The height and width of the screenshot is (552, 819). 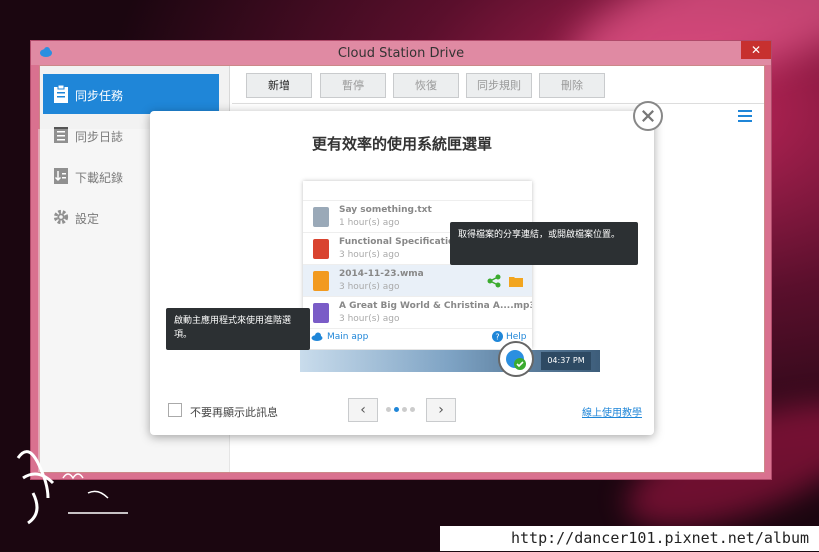 What do you see at coordinates (61, 94) in the screenshot?
I see `clipboard-icon` at bounding box center [61, 94].